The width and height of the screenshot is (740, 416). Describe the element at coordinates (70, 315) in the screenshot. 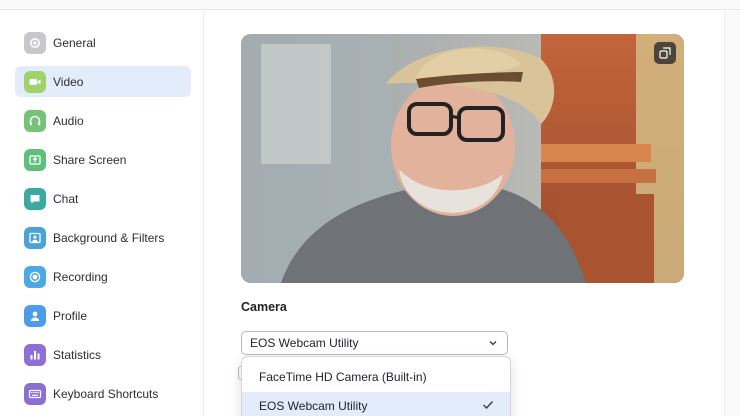

I see `sidebar-item-label: Profile` at that location.